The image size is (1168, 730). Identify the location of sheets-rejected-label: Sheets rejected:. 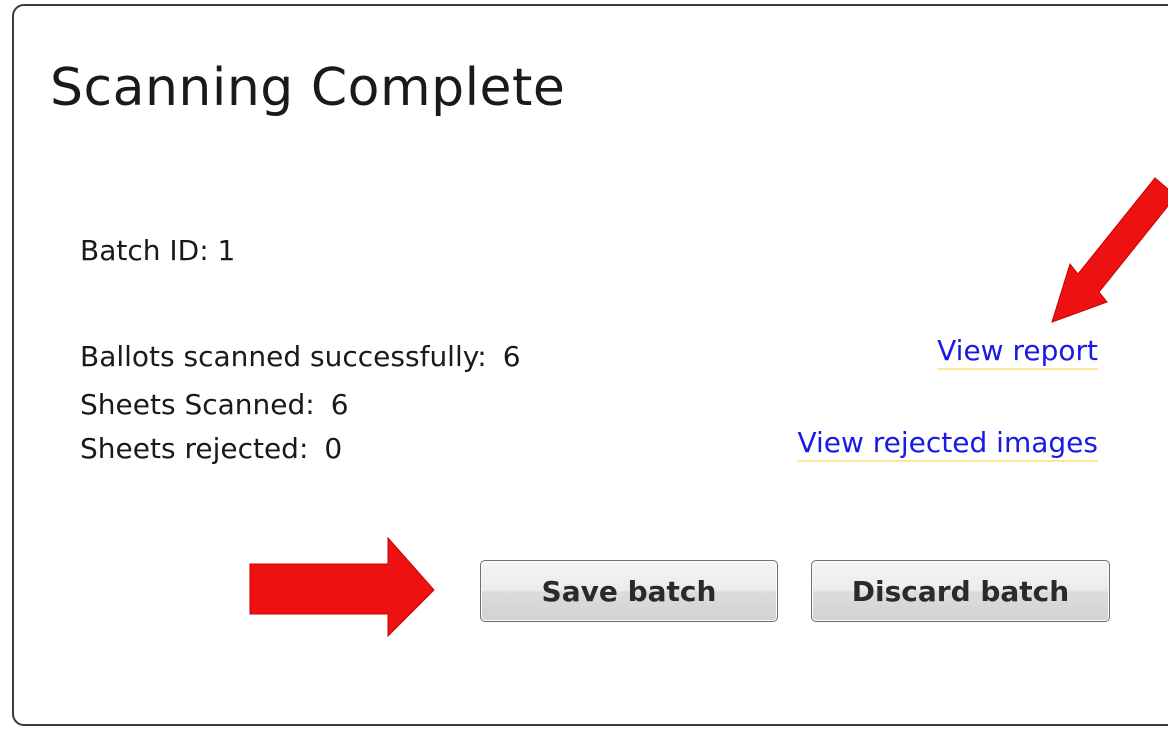
(194, 448).